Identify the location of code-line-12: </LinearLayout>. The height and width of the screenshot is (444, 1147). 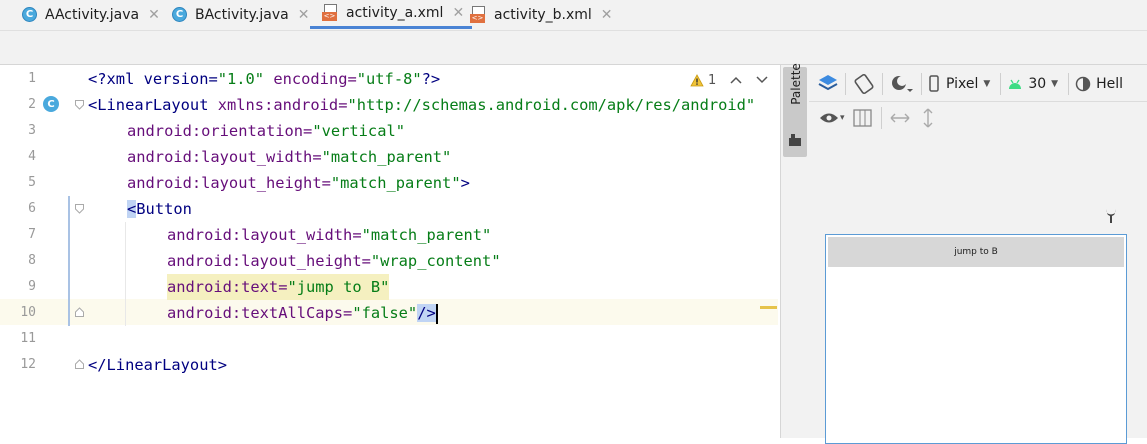
(157, 365).